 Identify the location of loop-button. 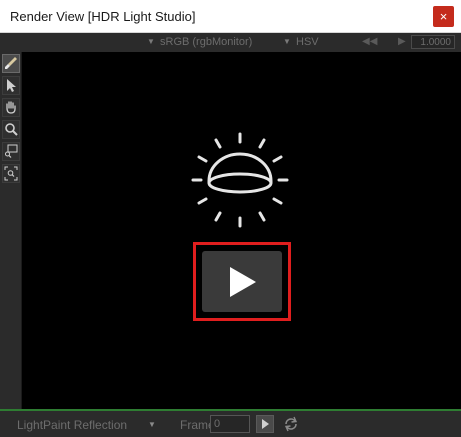
(291, 424).